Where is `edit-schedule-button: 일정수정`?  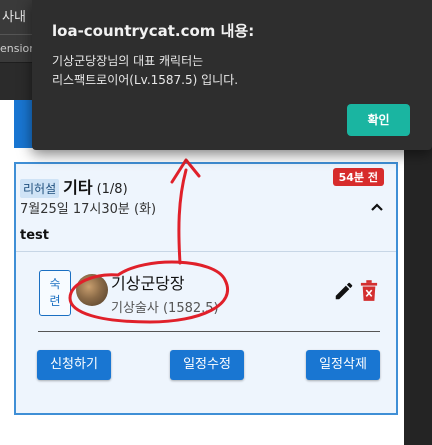
edit-schedule-button: 일정수정 is located at coordinates (207, 365).